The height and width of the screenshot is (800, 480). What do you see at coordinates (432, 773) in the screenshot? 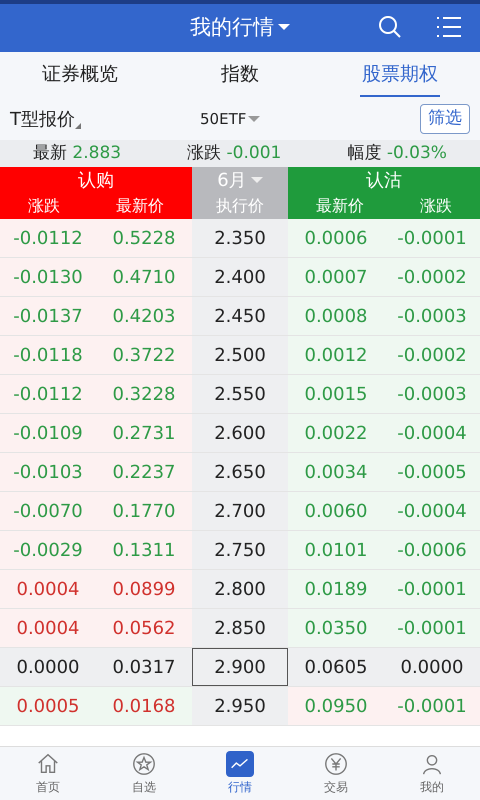
I see `nav-item: 我的` at bounding box center [432, 773].